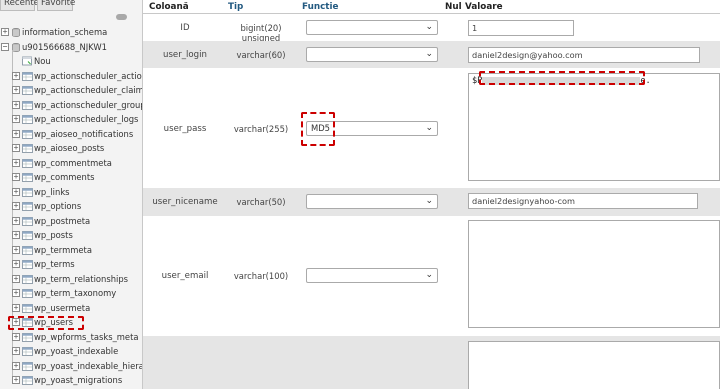 The height and width of the screenshot is (389, 720). What do you see at coordinates (71, 192) in the screenshot?
I see `tree-item-table: + wp_links` at bounding box center [71, 192].